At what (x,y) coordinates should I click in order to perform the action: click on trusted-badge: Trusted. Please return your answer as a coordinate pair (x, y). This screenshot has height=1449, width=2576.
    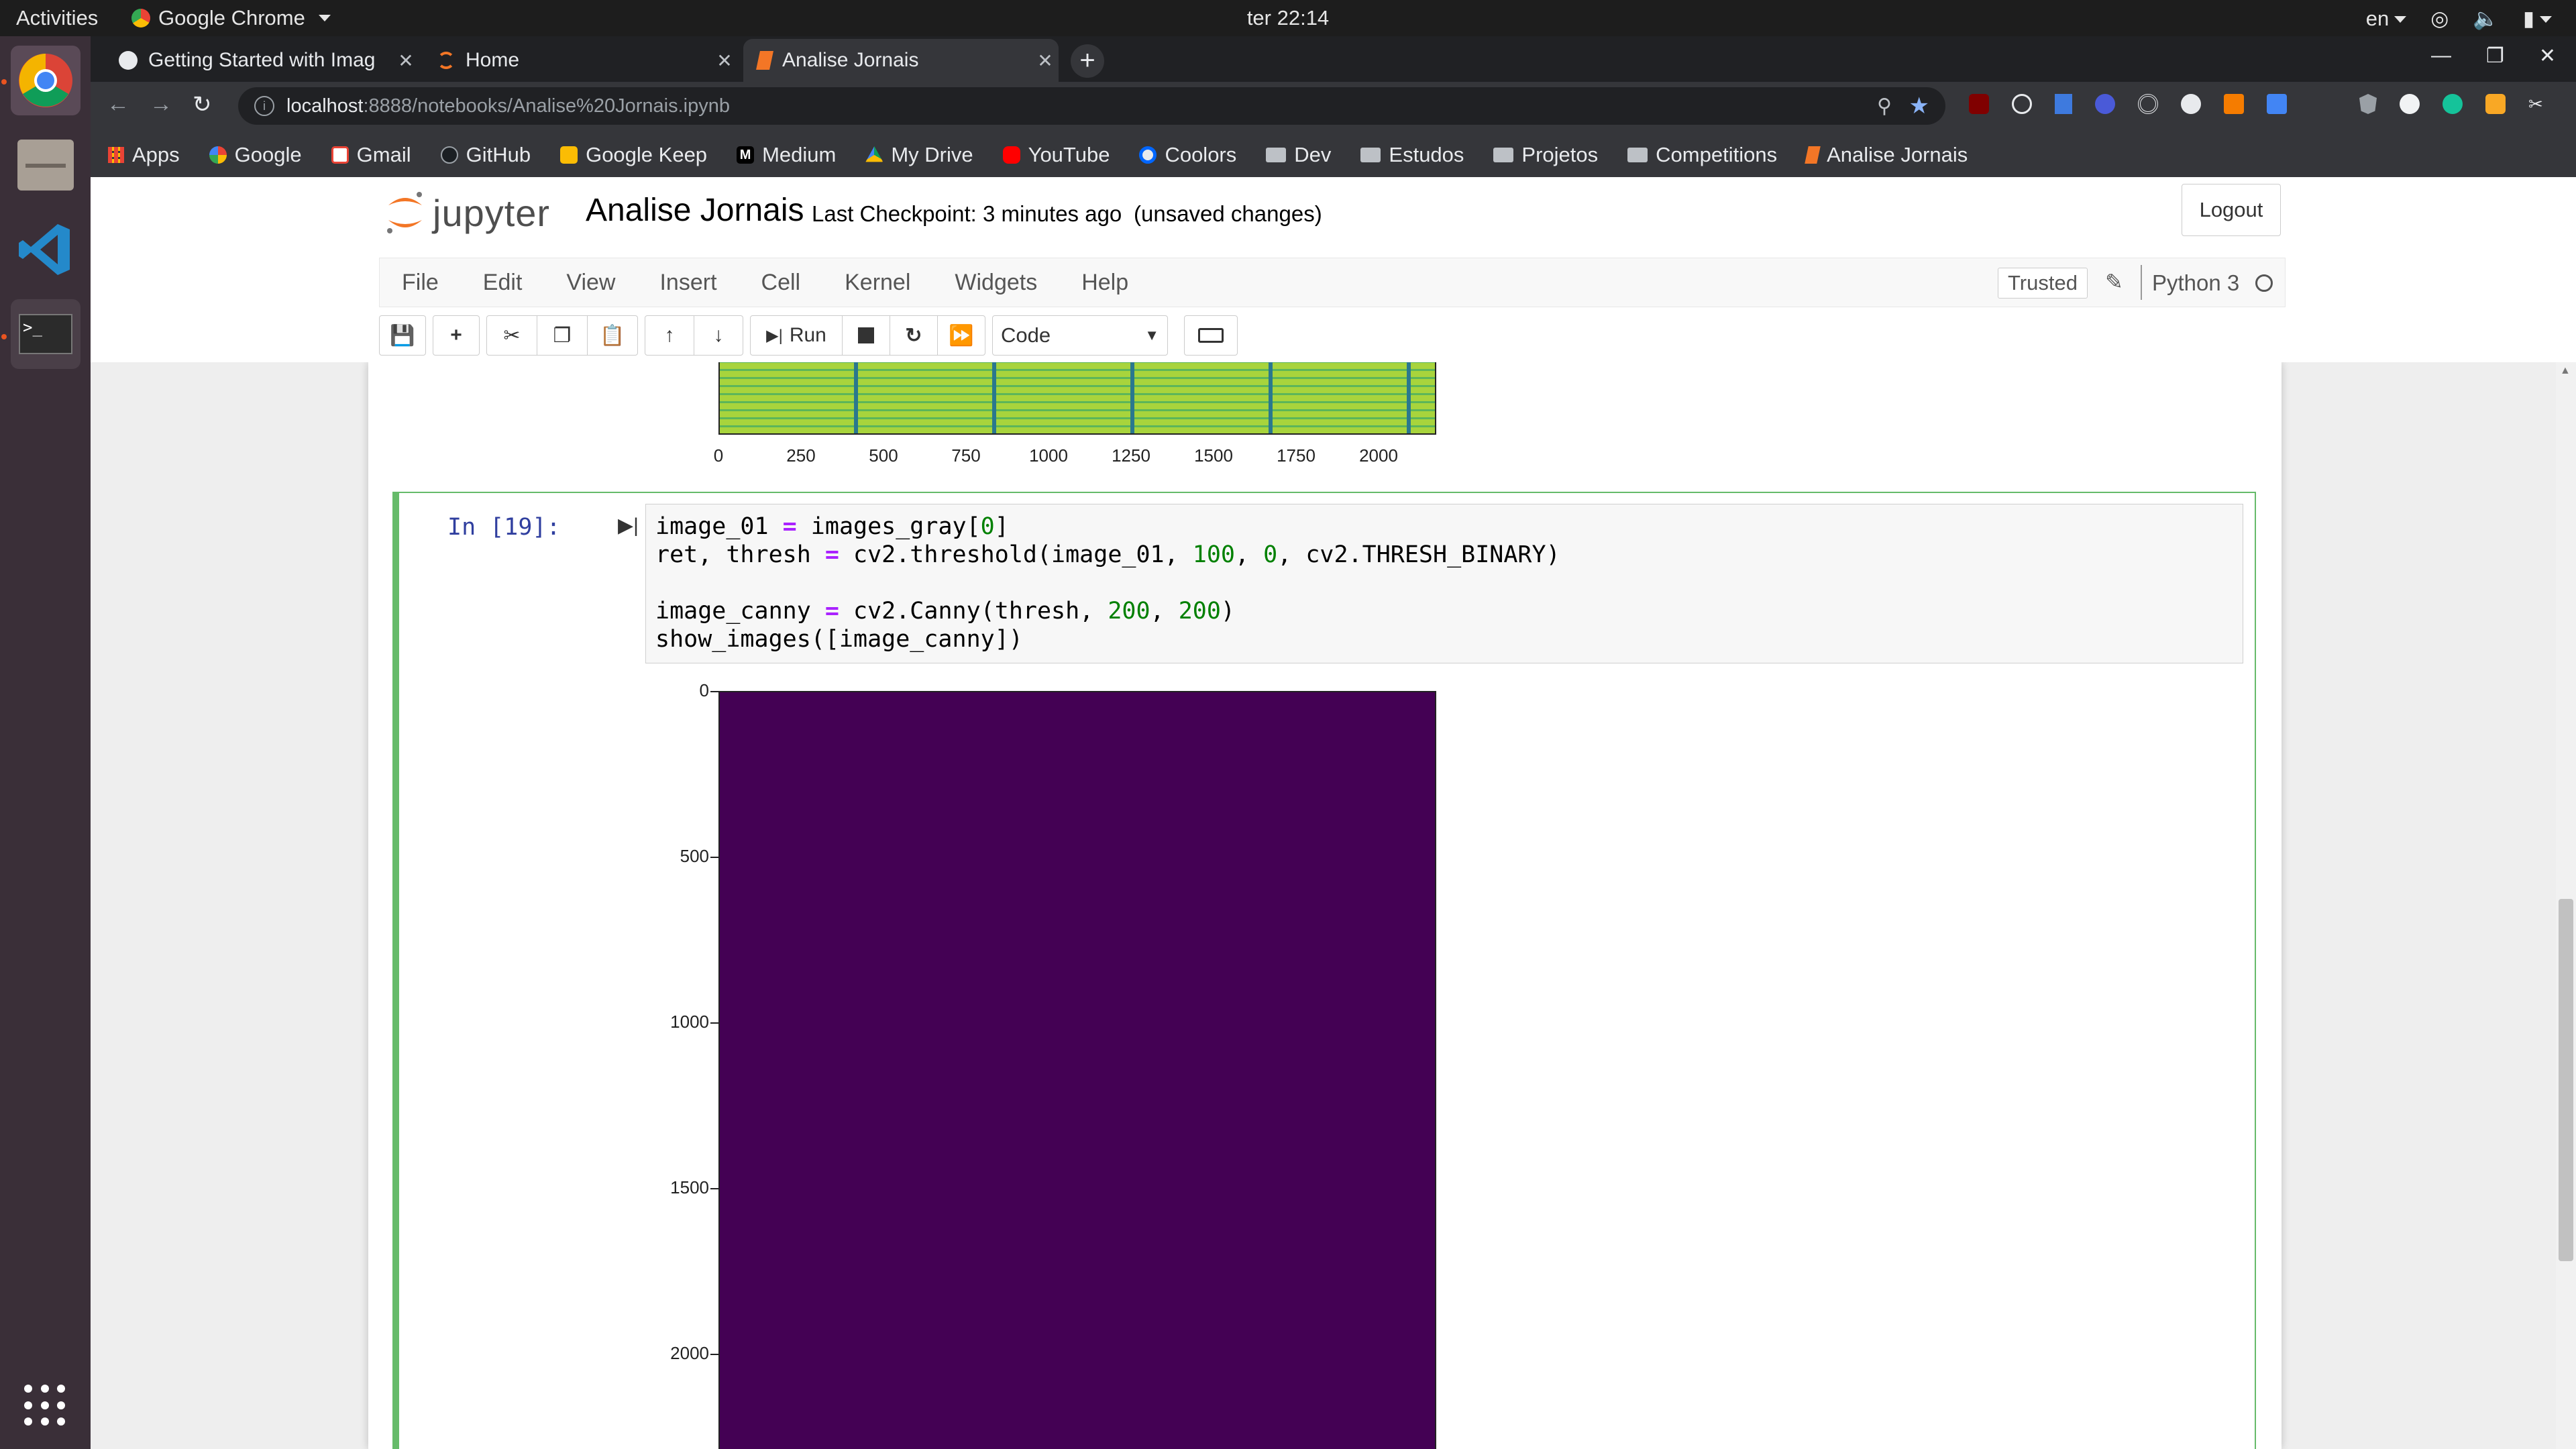
    Looking at the image, I should click on (2043, 283).